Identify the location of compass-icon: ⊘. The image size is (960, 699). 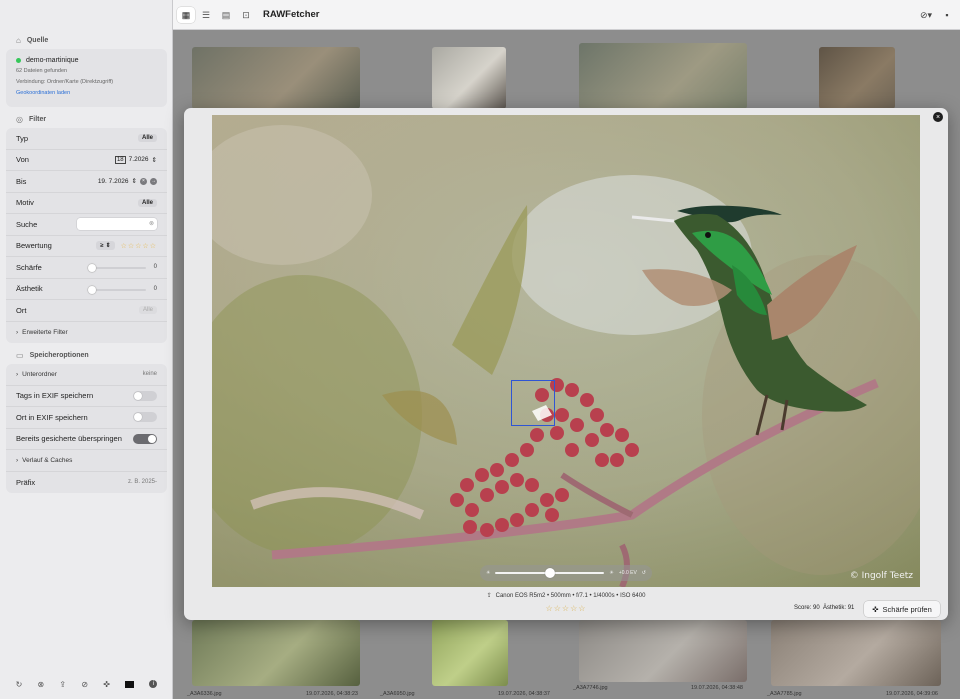
(84, 684).